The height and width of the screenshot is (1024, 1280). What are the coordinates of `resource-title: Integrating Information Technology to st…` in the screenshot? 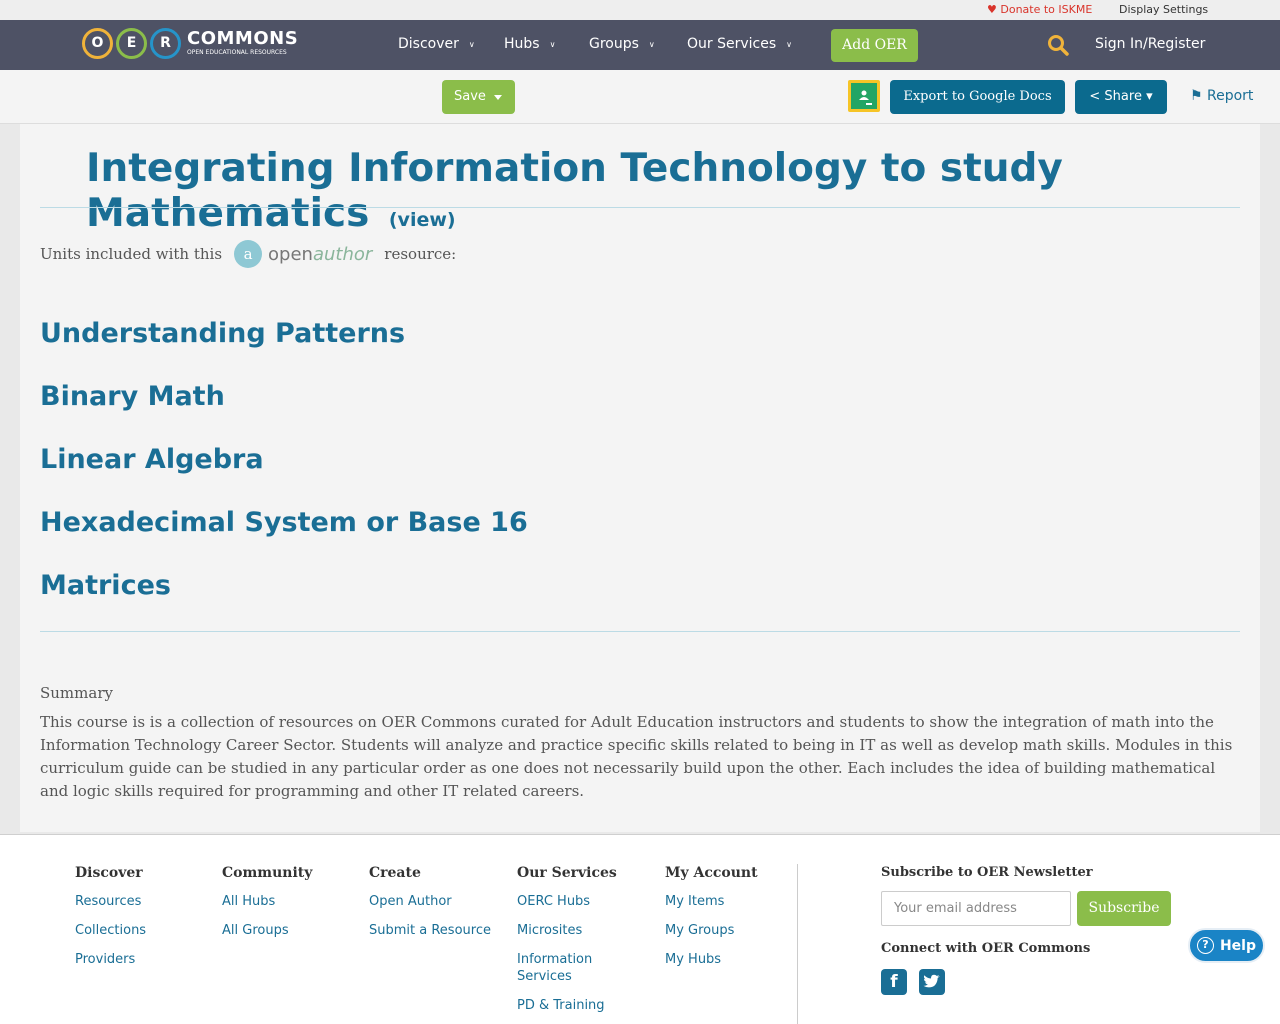 It's located at (574, 191).